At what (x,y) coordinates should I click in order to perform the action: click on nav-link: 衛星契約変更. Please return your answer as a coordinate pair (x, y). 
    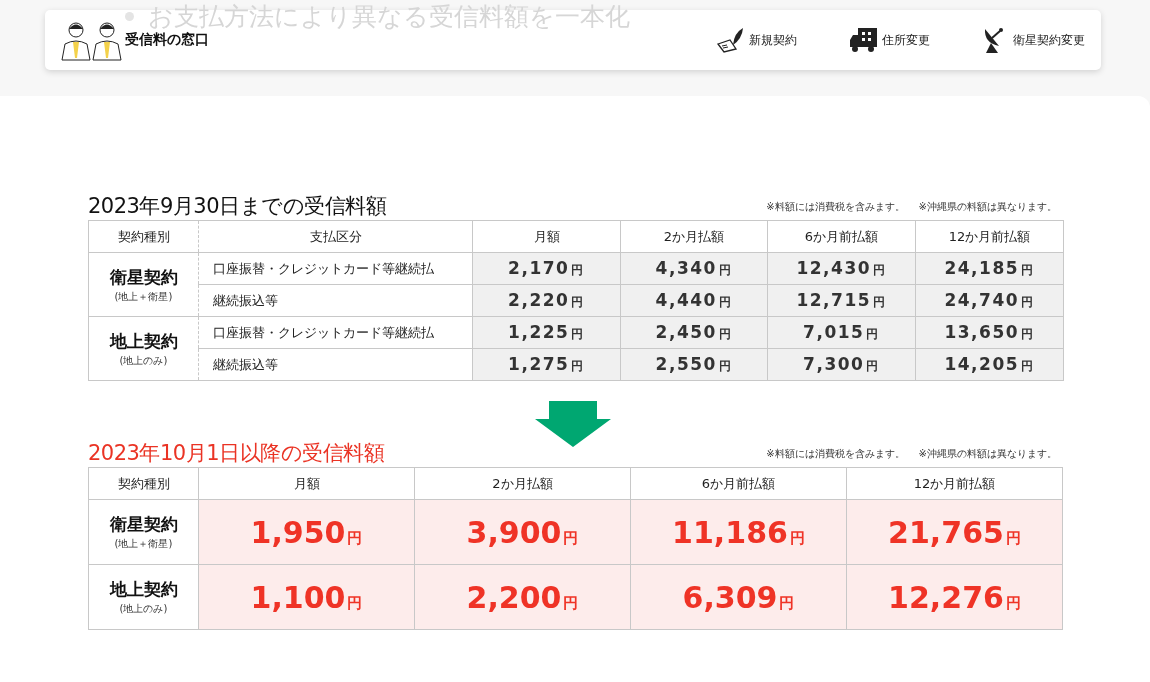
    Looking at the image, I should click on (1033, 40).